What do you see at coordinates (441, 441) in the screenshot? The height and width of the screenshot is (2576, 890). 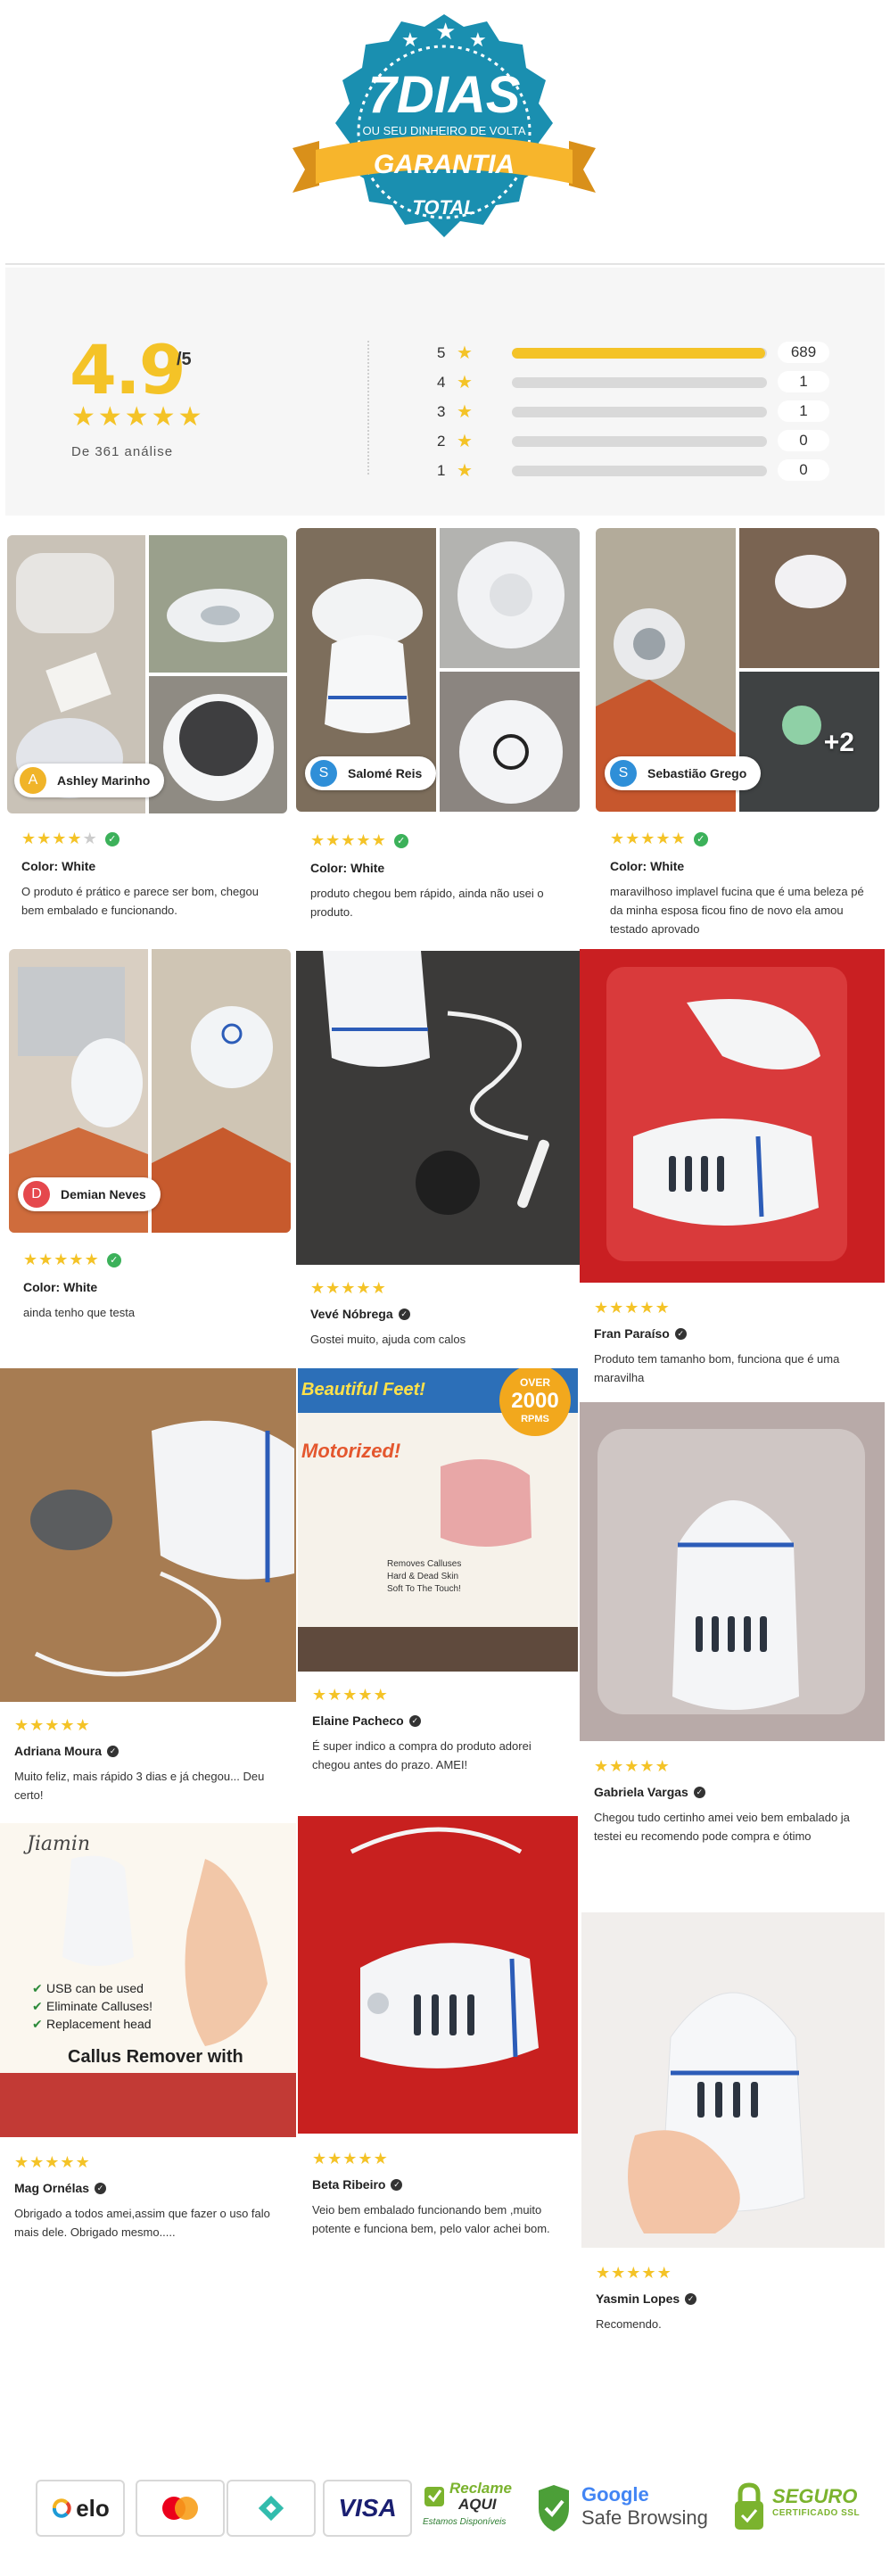 I see `rating-row-label: 2` at bounding box center [441, 441].